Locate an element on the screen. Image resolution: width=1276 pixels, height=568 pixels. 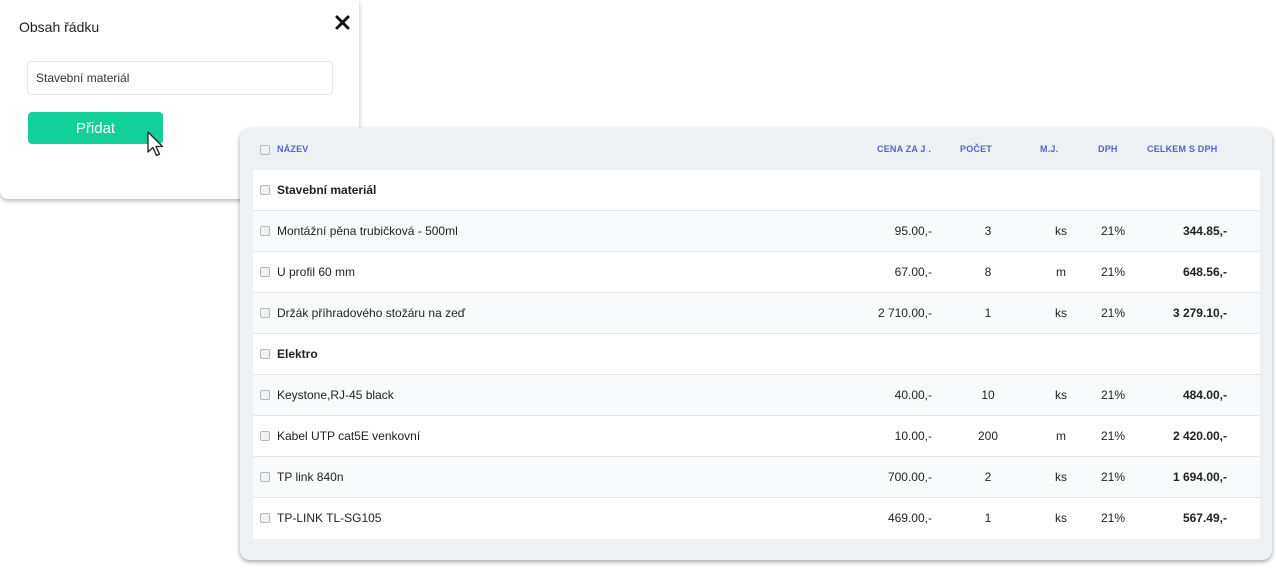
item-unit-price: 700.00,- is located at coordinates (909, 477).